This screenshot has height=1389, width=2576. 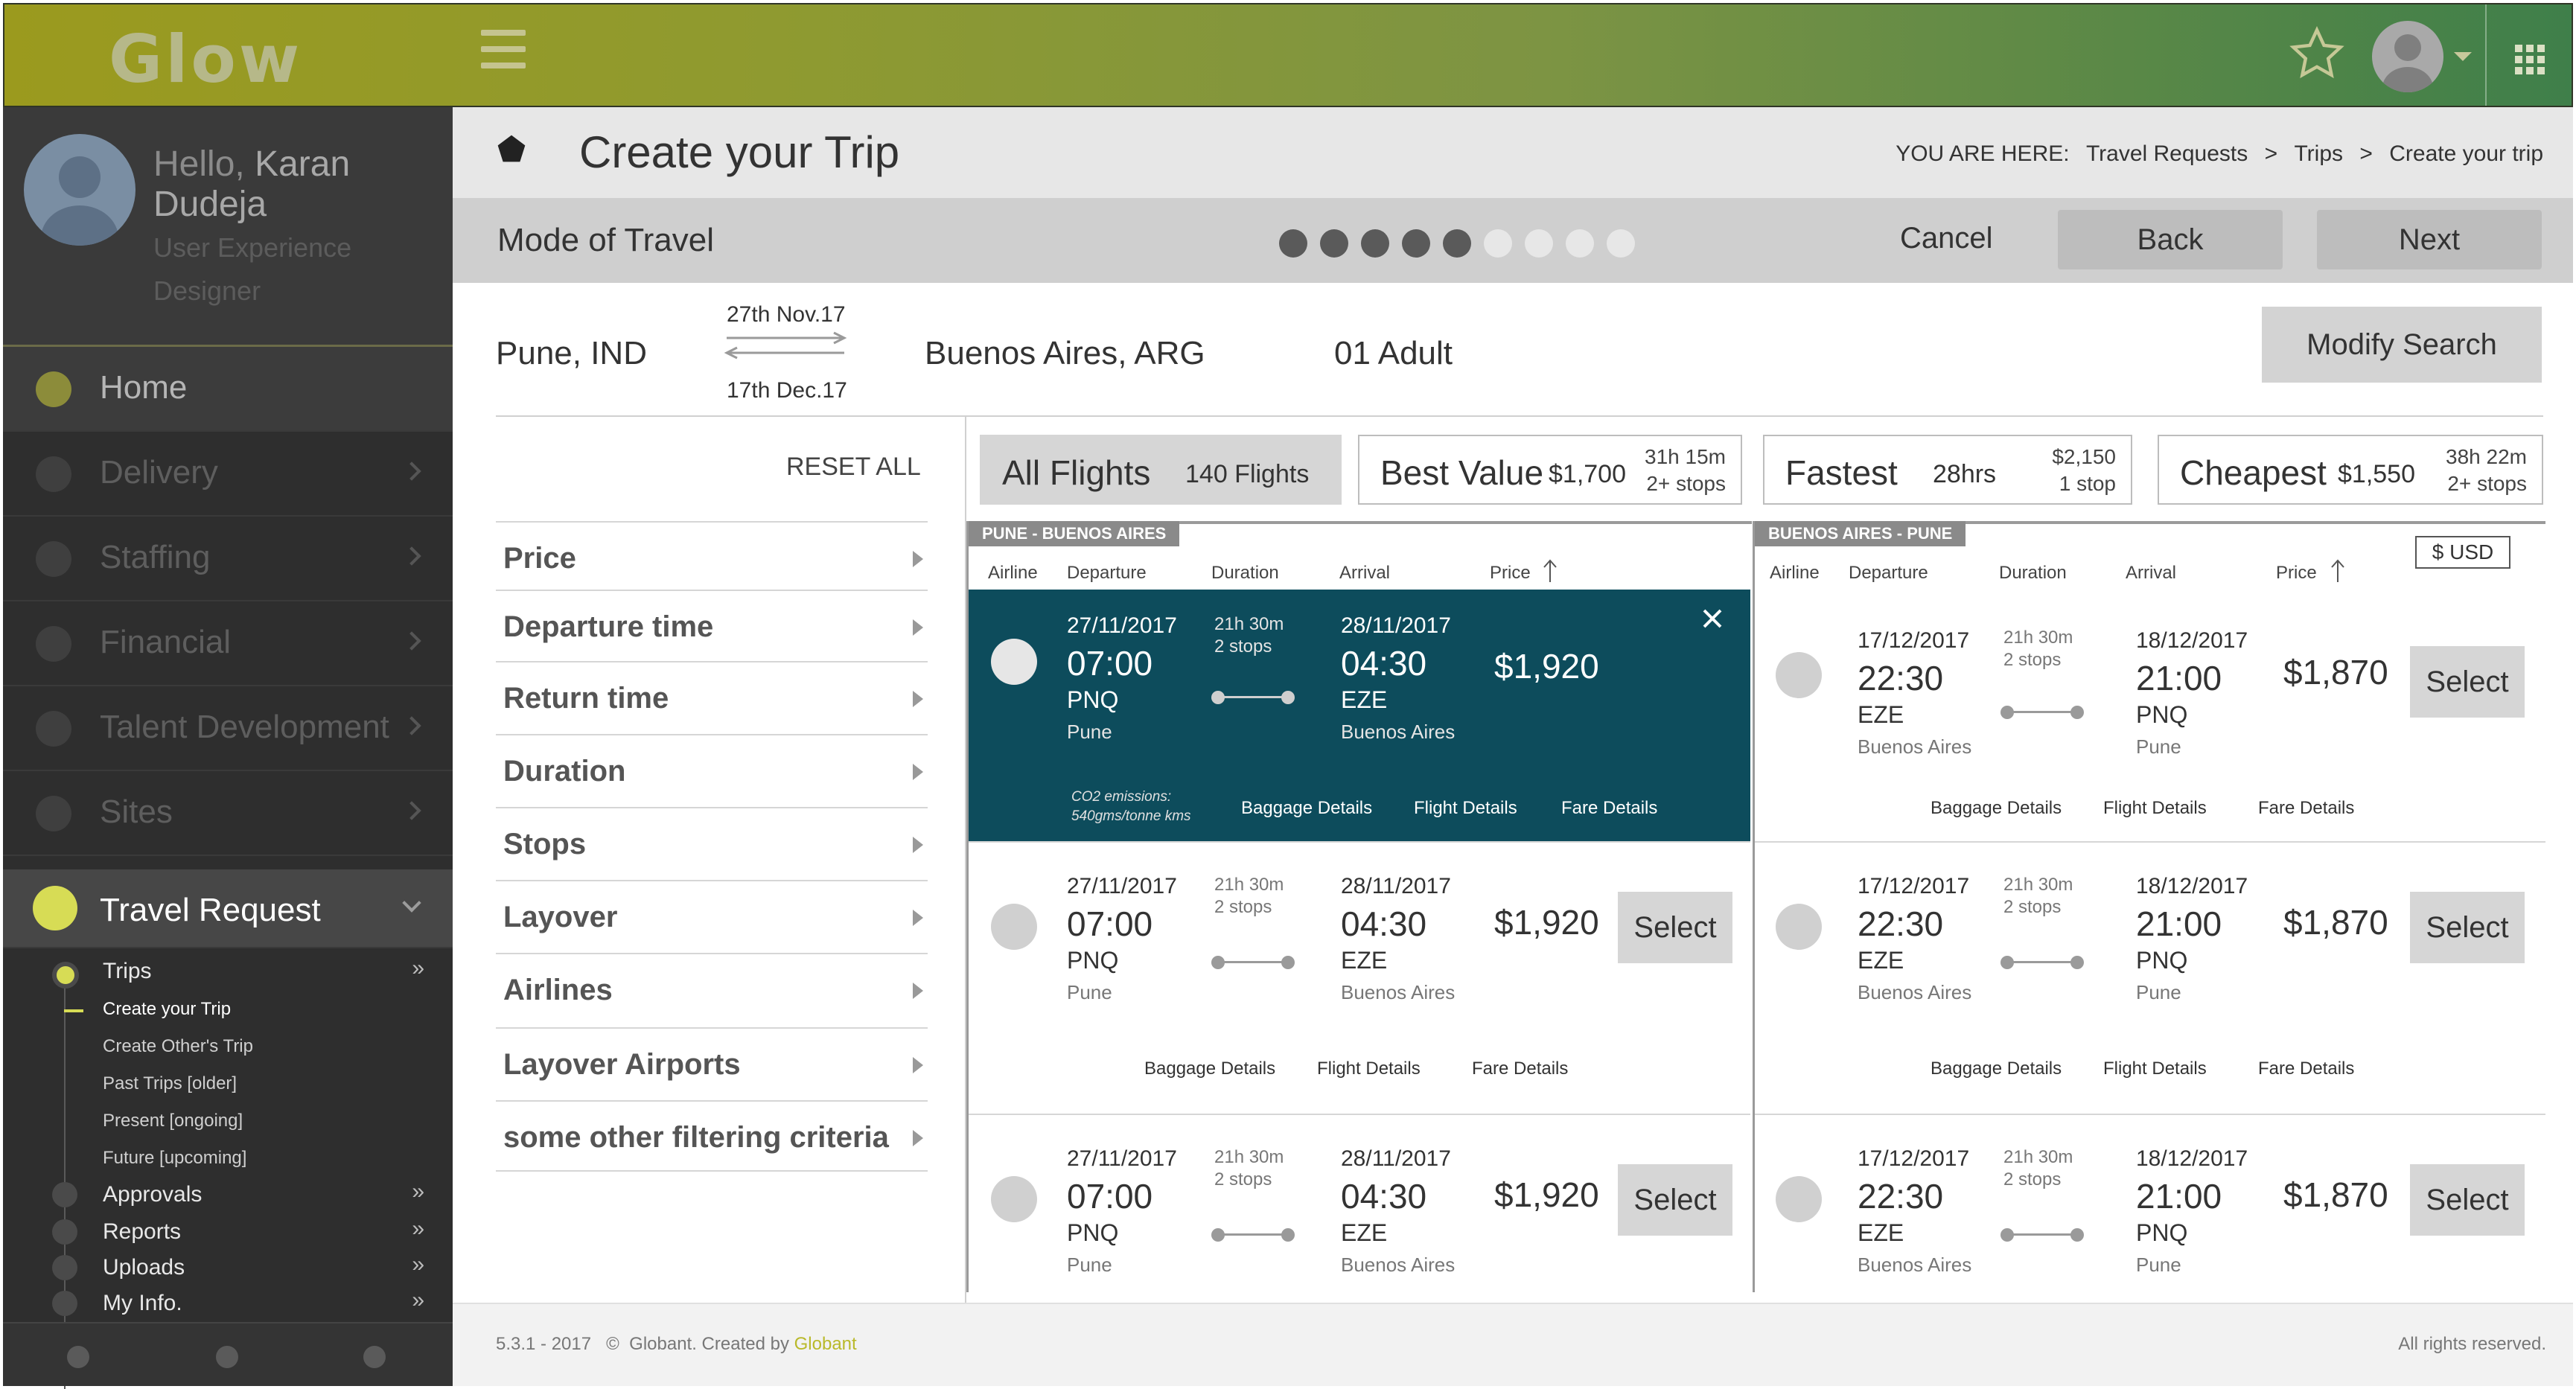 What do you see at coordinates (174, 1158) in the screenshot?
I see `sidebar-item-future-trips: Future [upcoming]` at bounding box center [174, 1158].